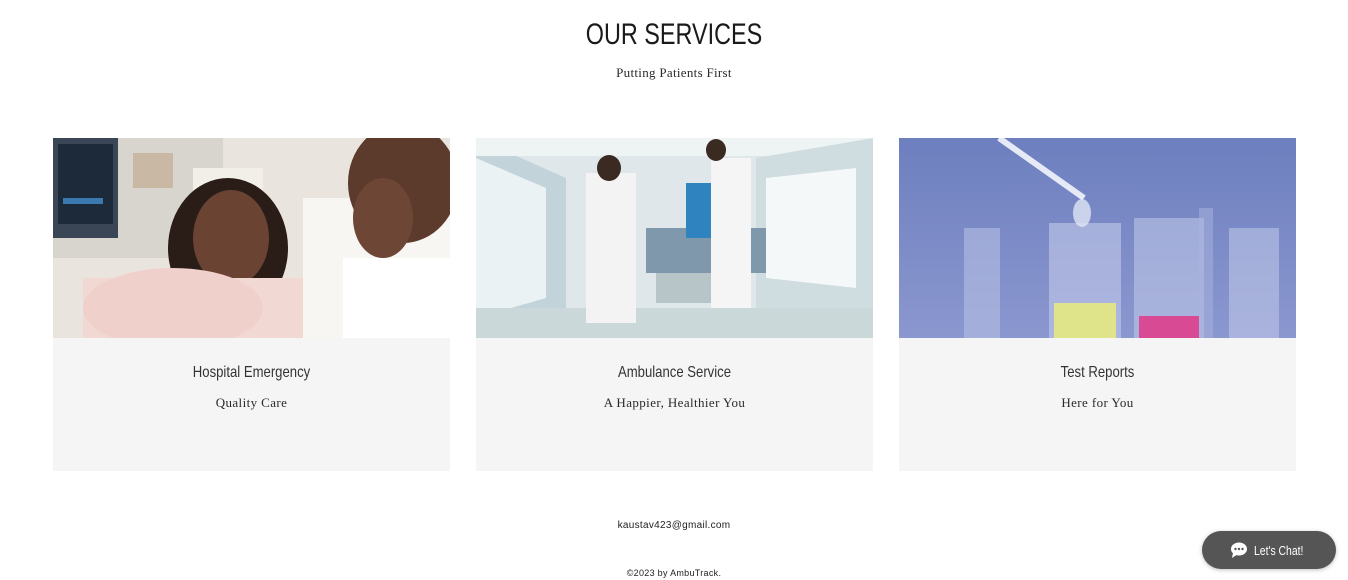  What do you see at coordinates (251, 402) in the screenshot?
I see `service-card-subtitle: Quality Care` at bounding box center [251, 402].